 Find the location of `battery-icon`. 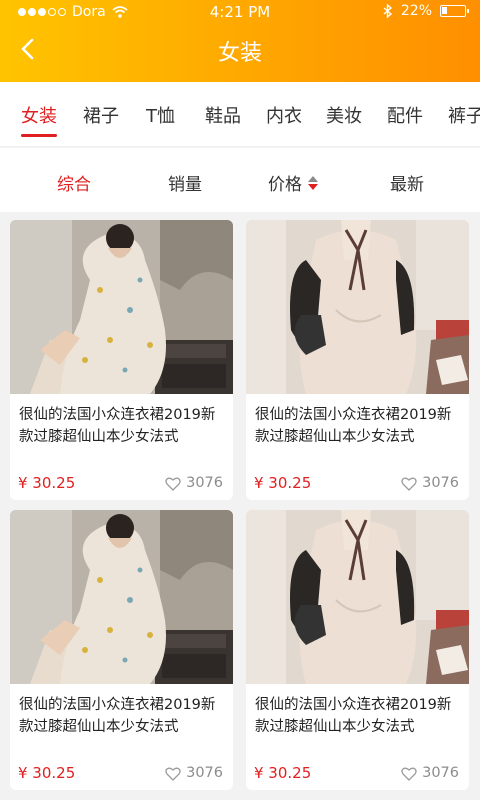

battery-icon is located at coordinates (454, 11).